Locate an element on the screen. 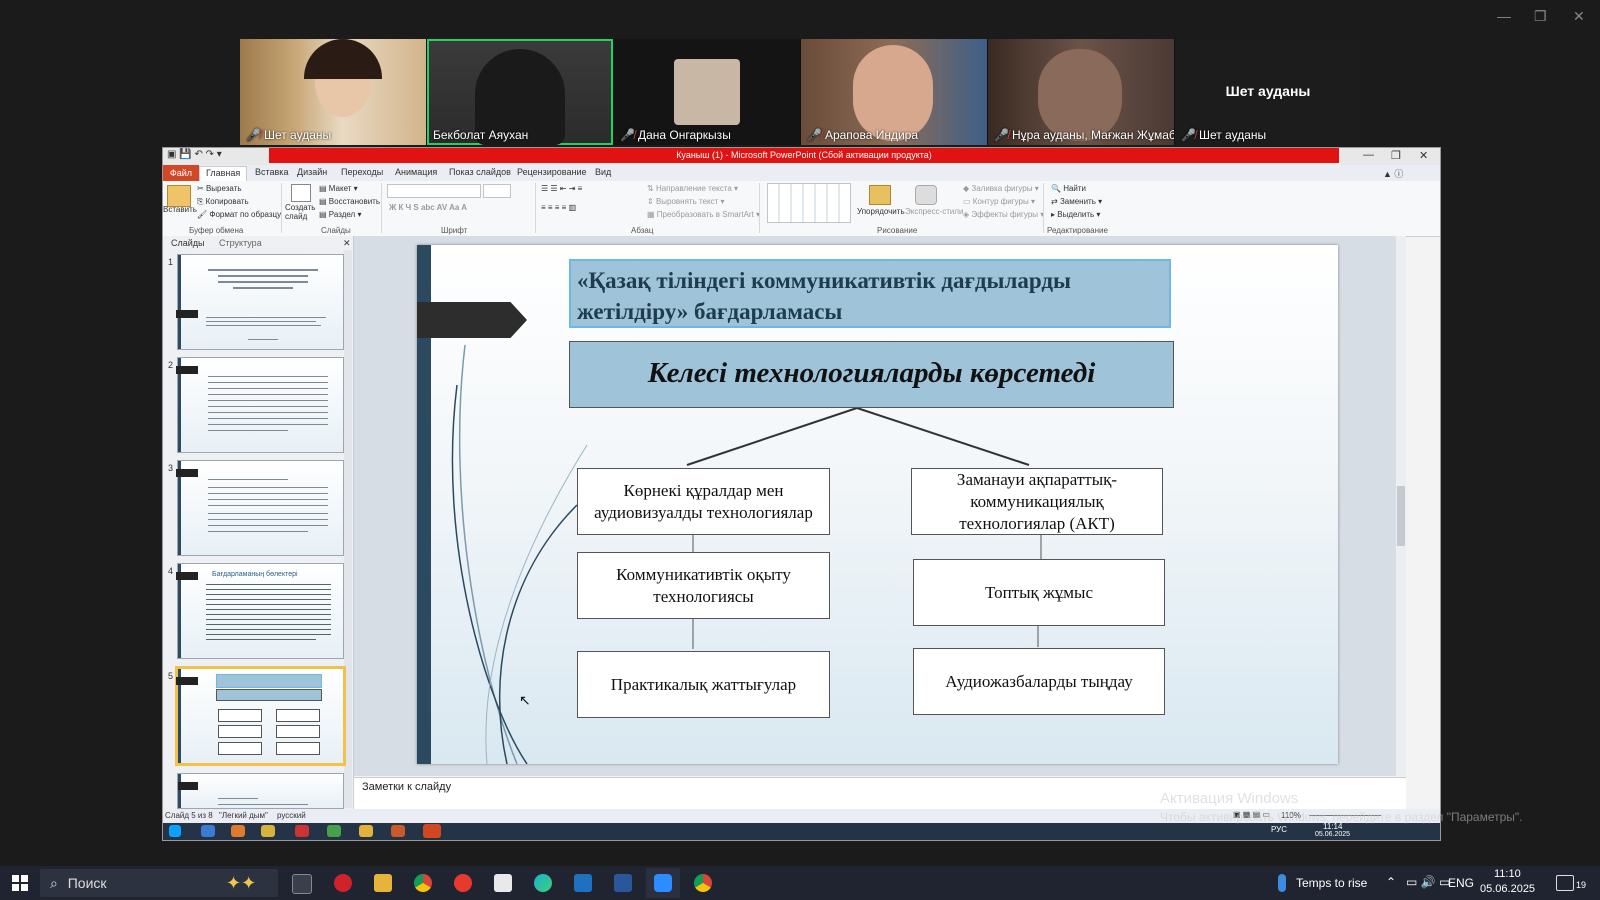 Image resolution: width=1600 pixels, height=900 pixels. arrange-icon is located at coordinates (880, 195).